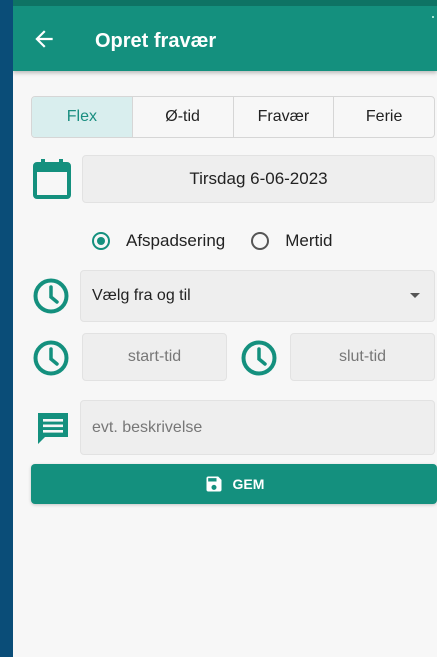  Describe the element at coordinates (52, 181) in the screenshot. I see `calendar-icon` at that location.